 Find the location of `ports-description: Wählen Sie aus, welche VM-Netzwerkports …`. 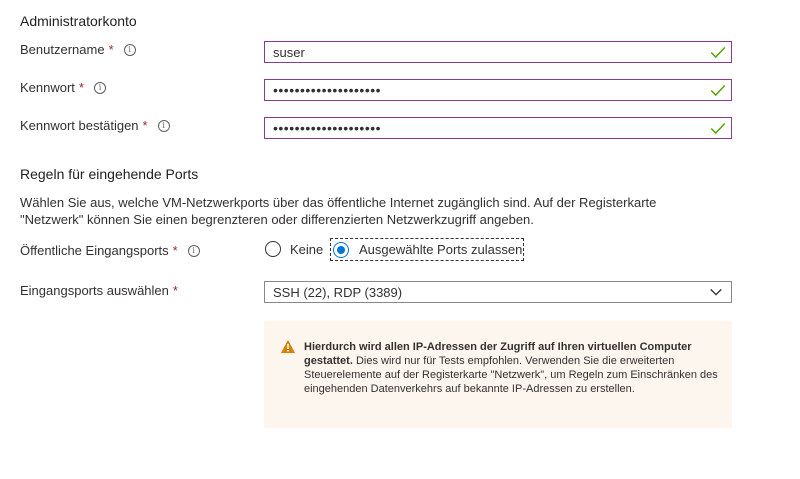

ports-description: Wählen Sie aus, welche VM-Netzwerkports … is located at coordinates (338, 211).